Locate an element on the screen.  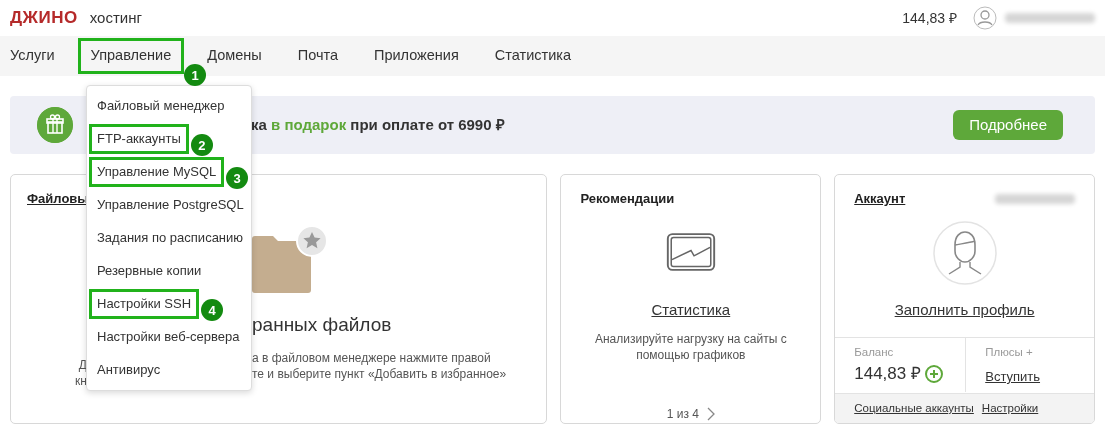
product-name: хостинг is located at coordinates (115, 17).